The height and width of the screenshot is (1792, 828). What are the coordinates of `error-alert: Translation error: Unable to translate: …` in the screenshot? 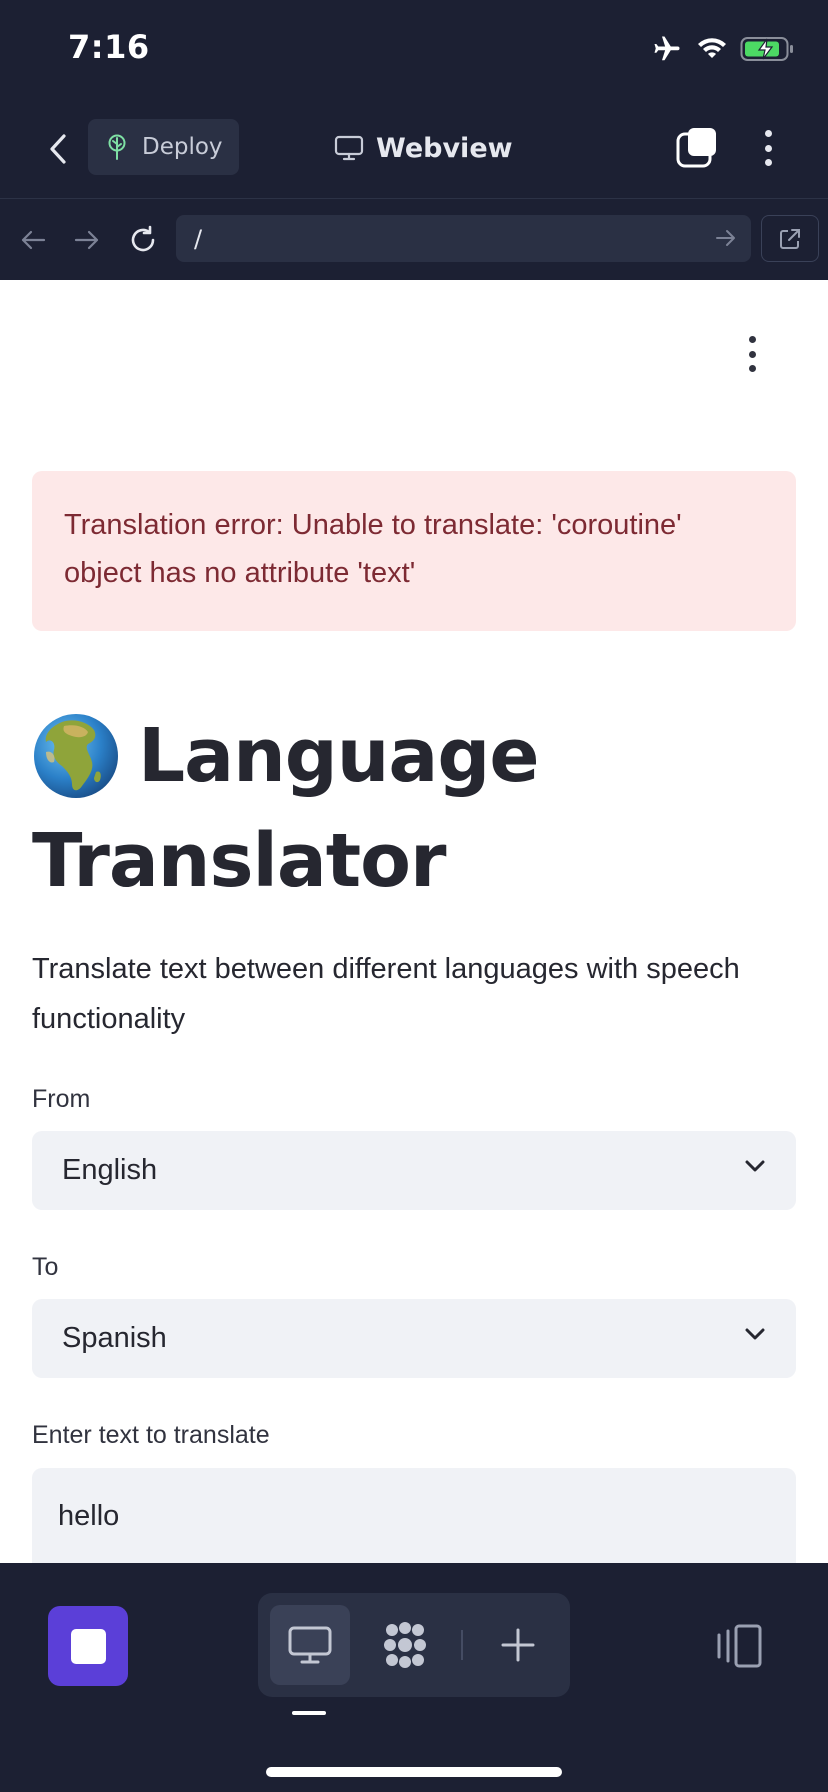 It's located at (414, 551).